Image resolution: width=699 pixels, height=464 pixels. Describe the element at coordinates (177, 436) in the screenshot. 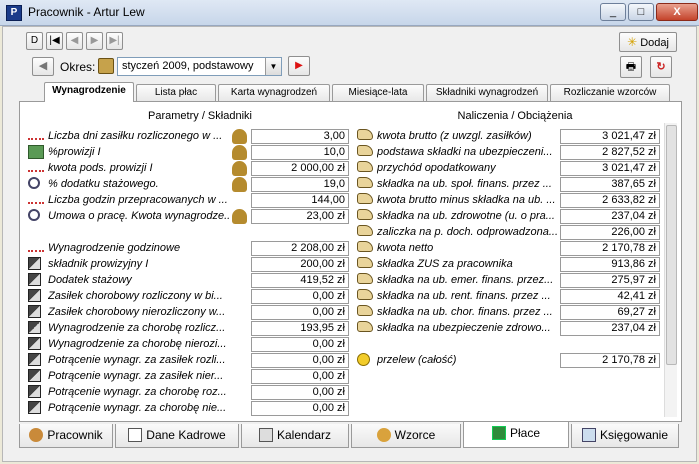

I see `bottom-tab-dane-kadrowe: Dane Kadrowe` at that location.